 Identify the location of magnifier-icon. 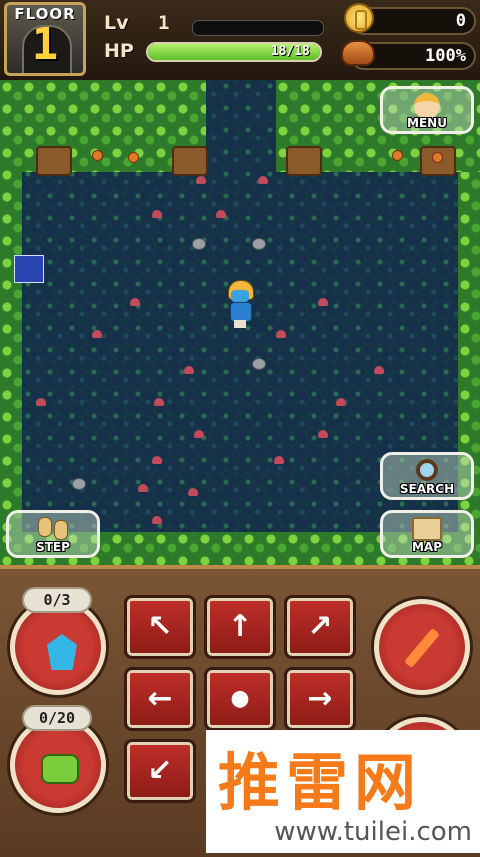
(427, 470).